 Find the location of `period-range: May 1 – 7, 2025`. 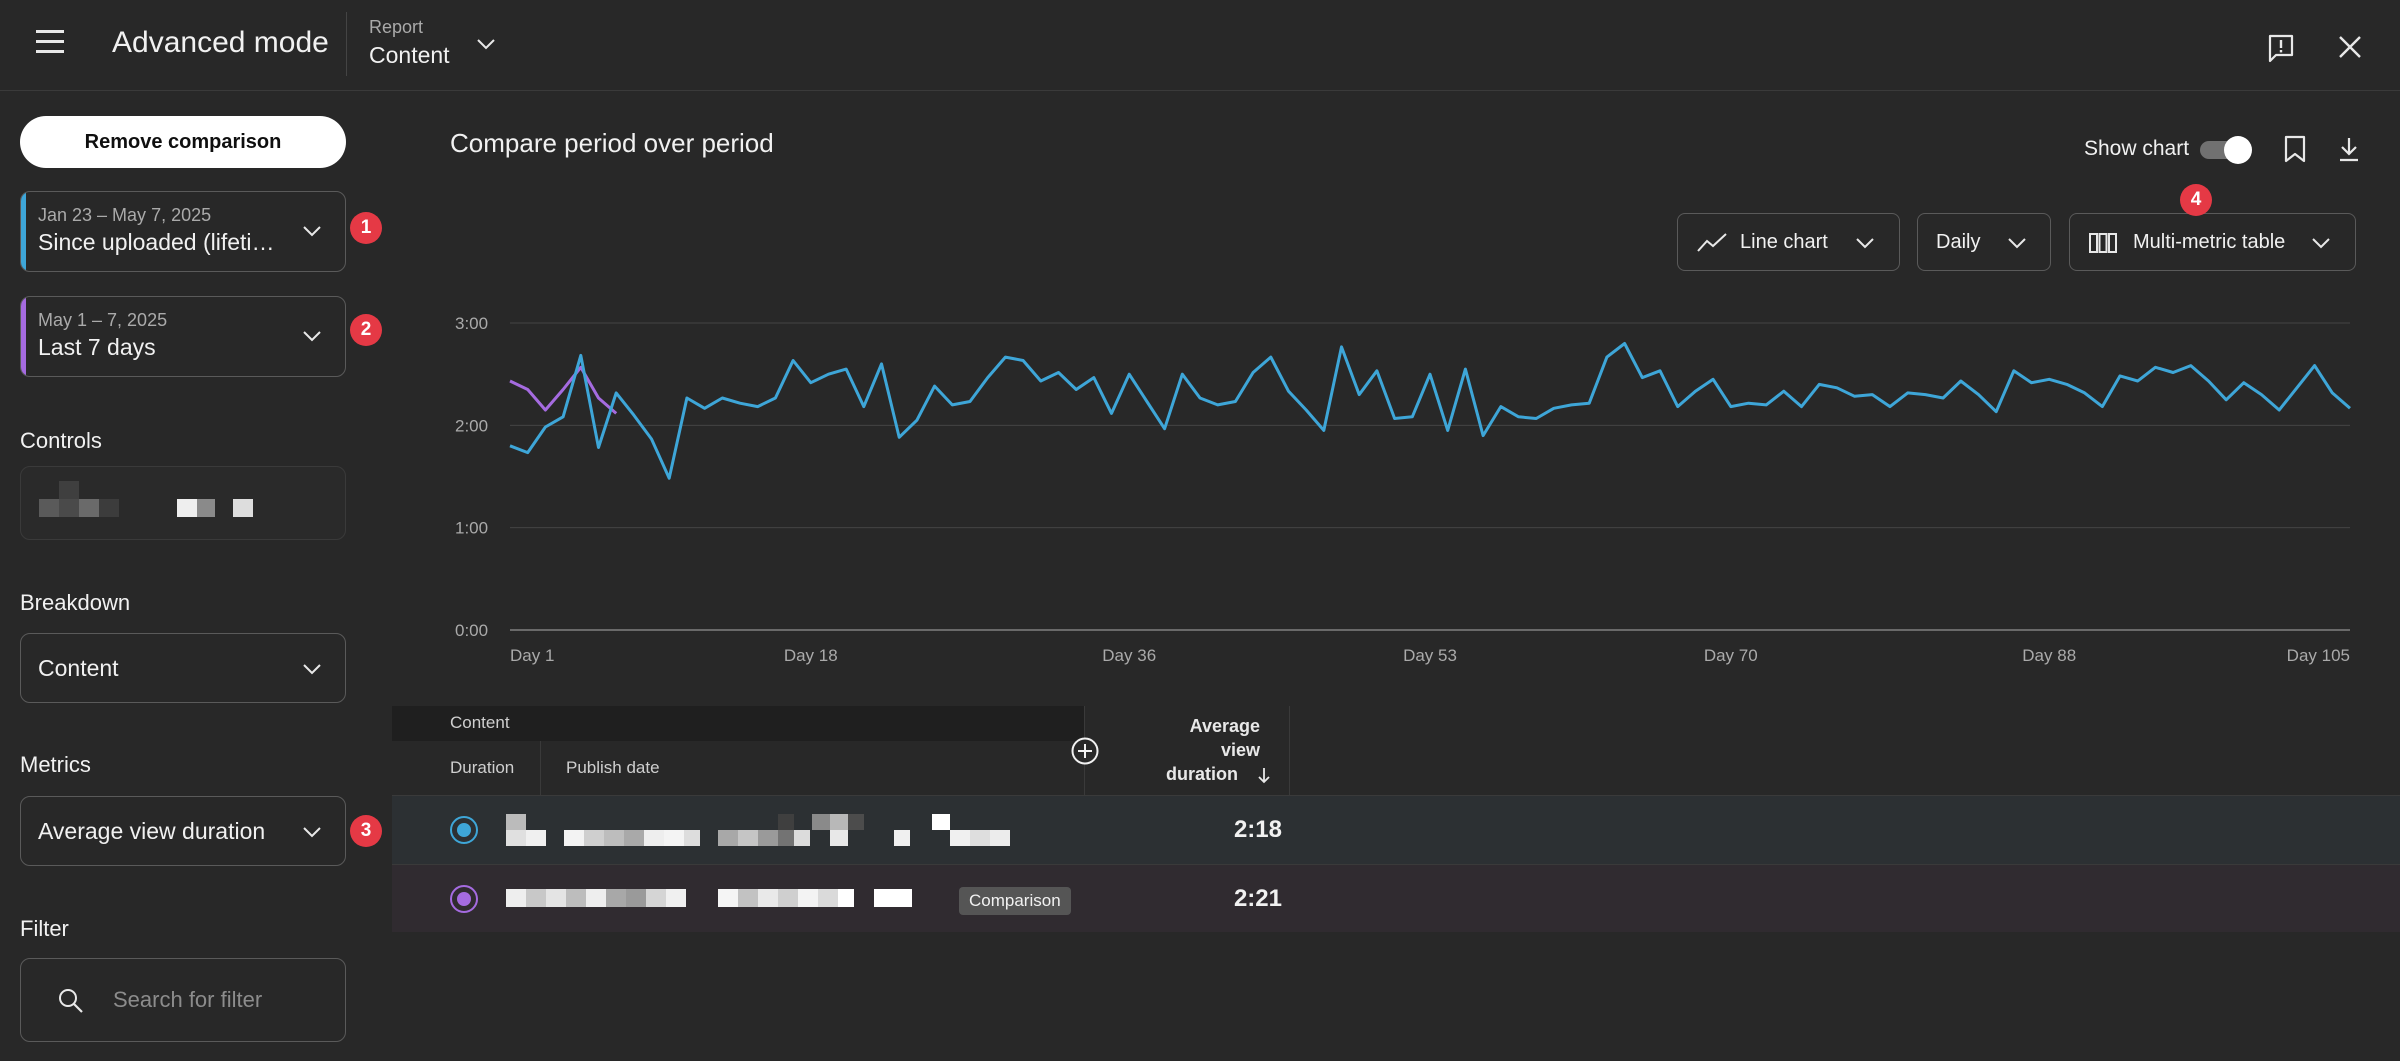

period-range: May 1 – 7, 2025 is located at coordinates (103, 320).